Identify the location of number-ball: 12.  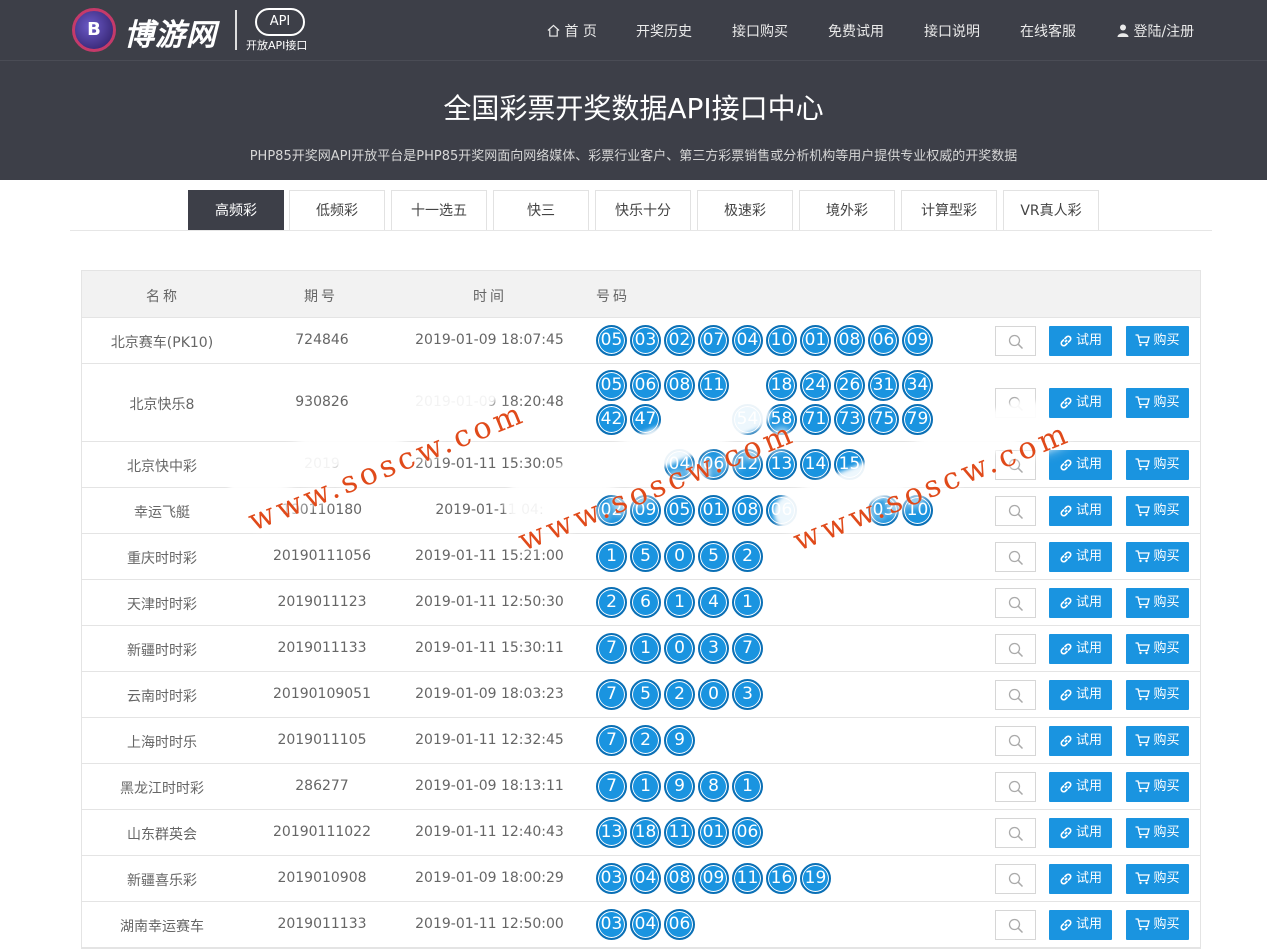
(747, 464).